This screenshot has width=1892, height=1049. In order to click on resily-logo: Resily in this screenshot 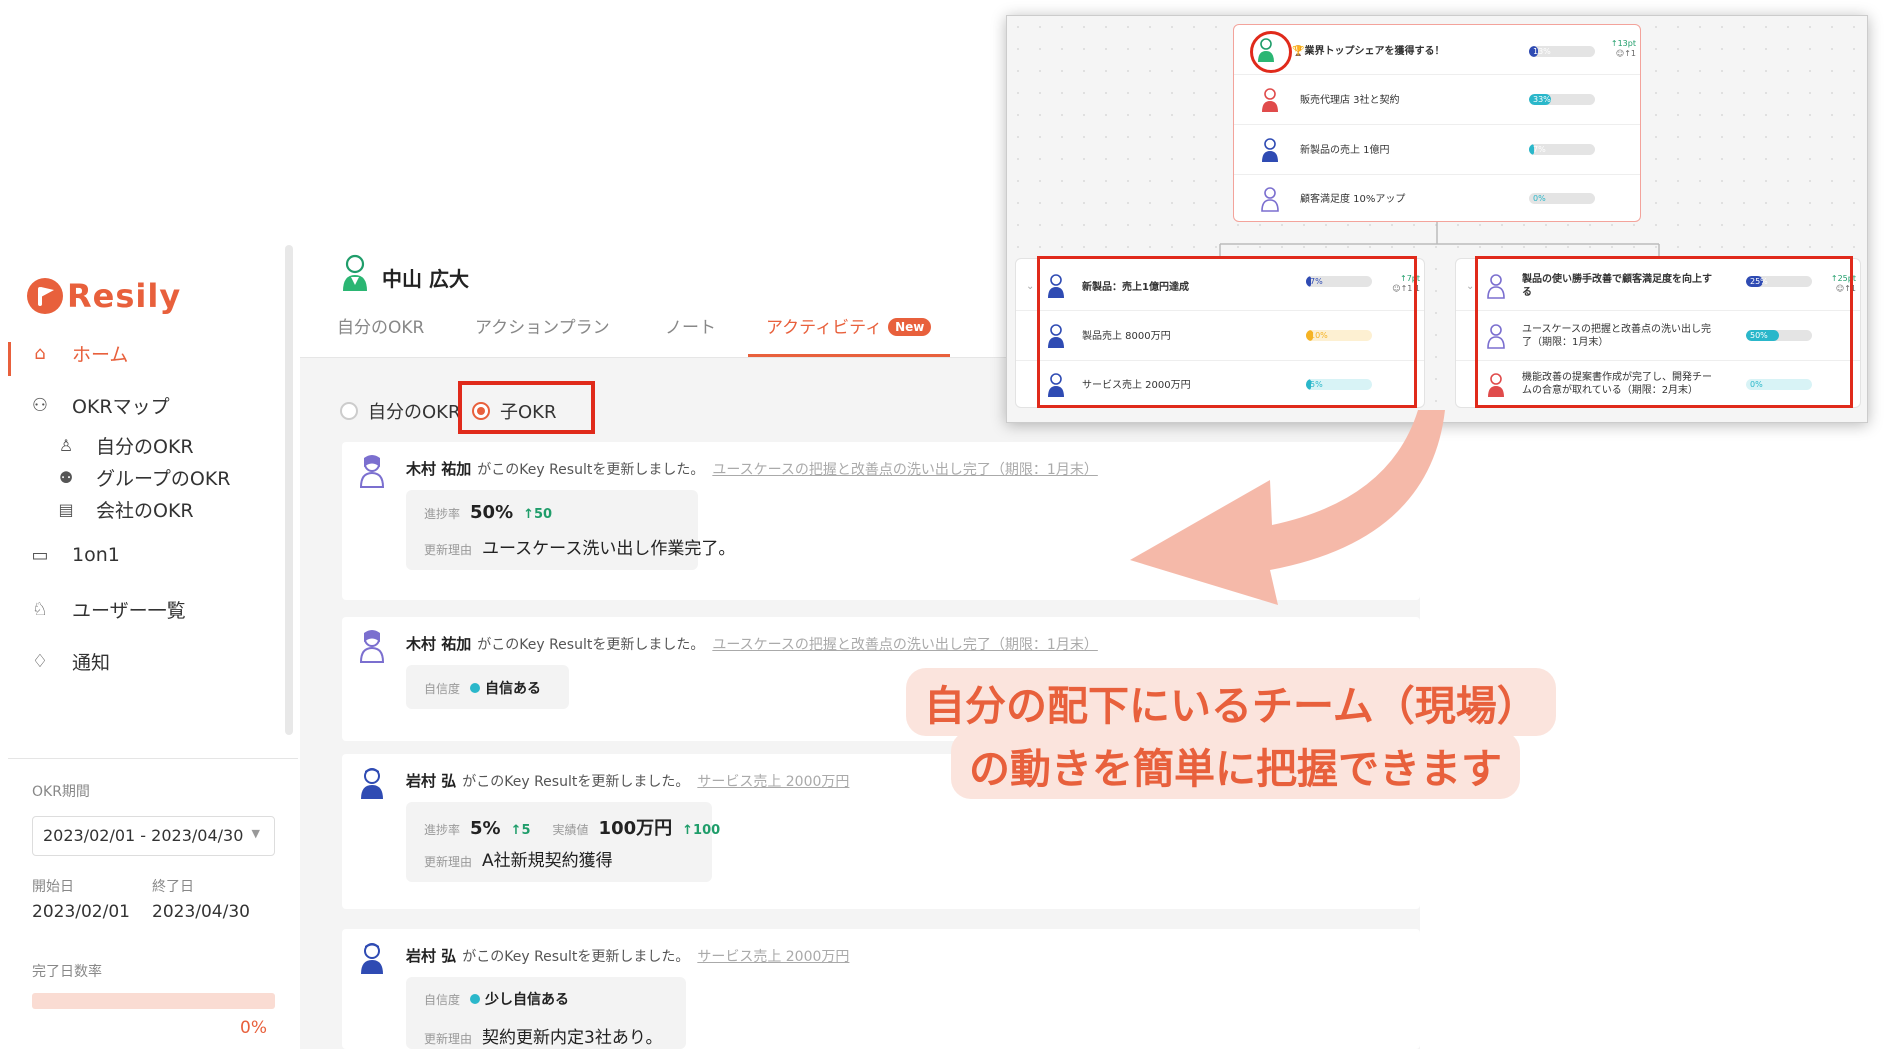, I will do `click(104, 296)`.